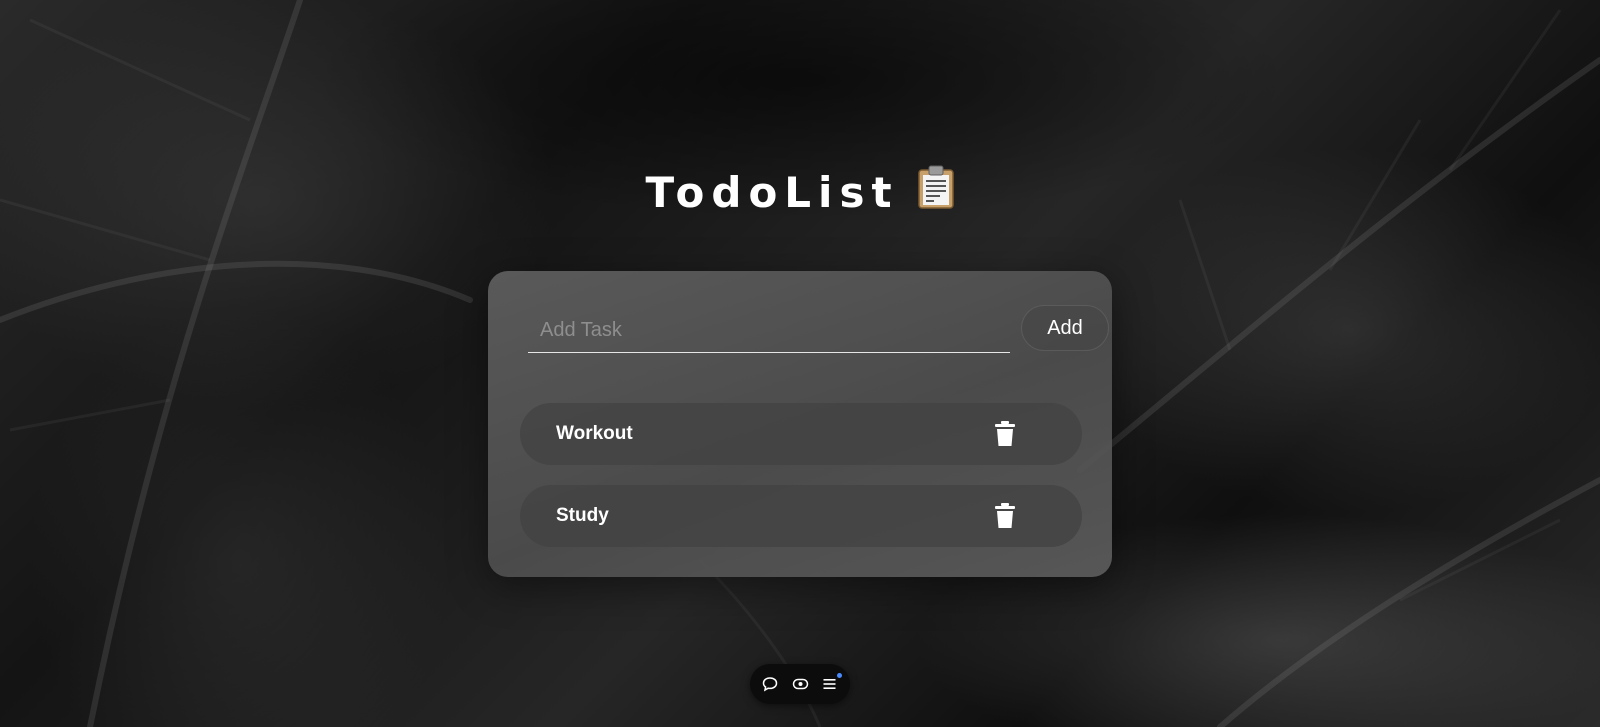 Image resolution: width=1600 pixels, height=727 pixels. I want to click on eye-icon, so click(800, 684).